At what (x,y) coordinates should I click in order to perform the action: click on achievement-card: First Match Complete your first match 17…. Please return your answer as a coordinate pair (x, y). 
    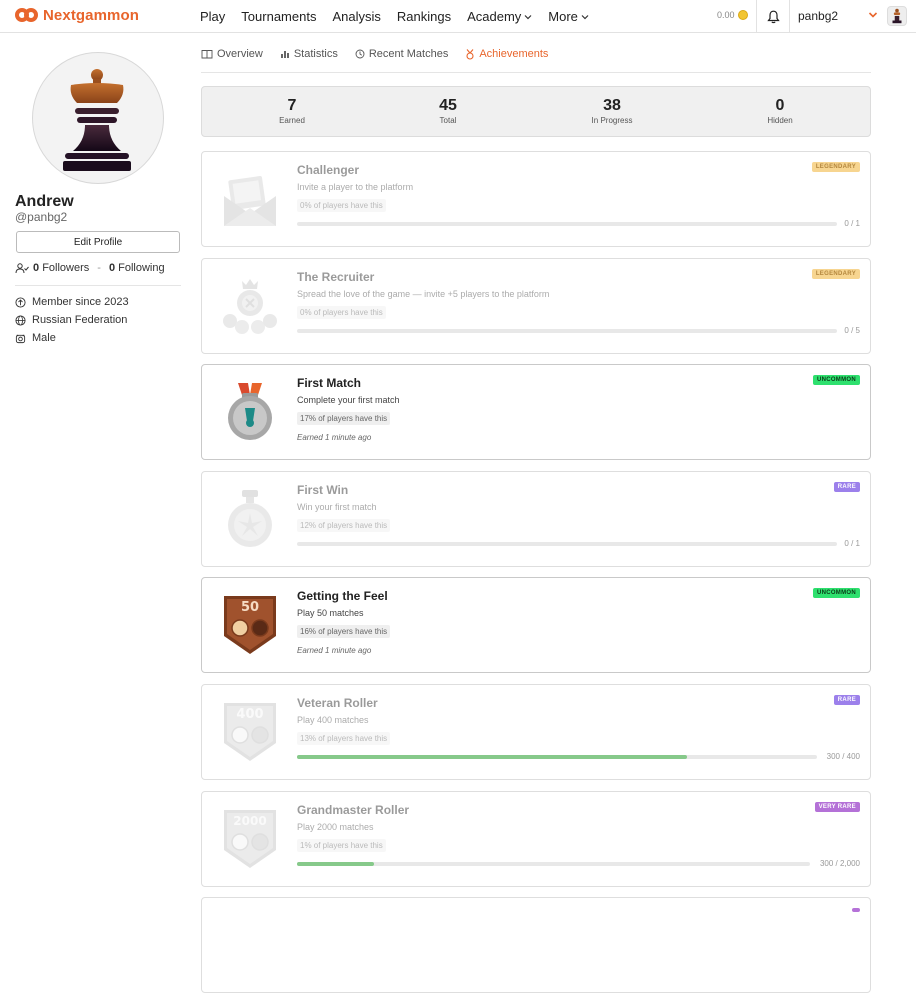
    Looking at the image, I should click on (536, 412).